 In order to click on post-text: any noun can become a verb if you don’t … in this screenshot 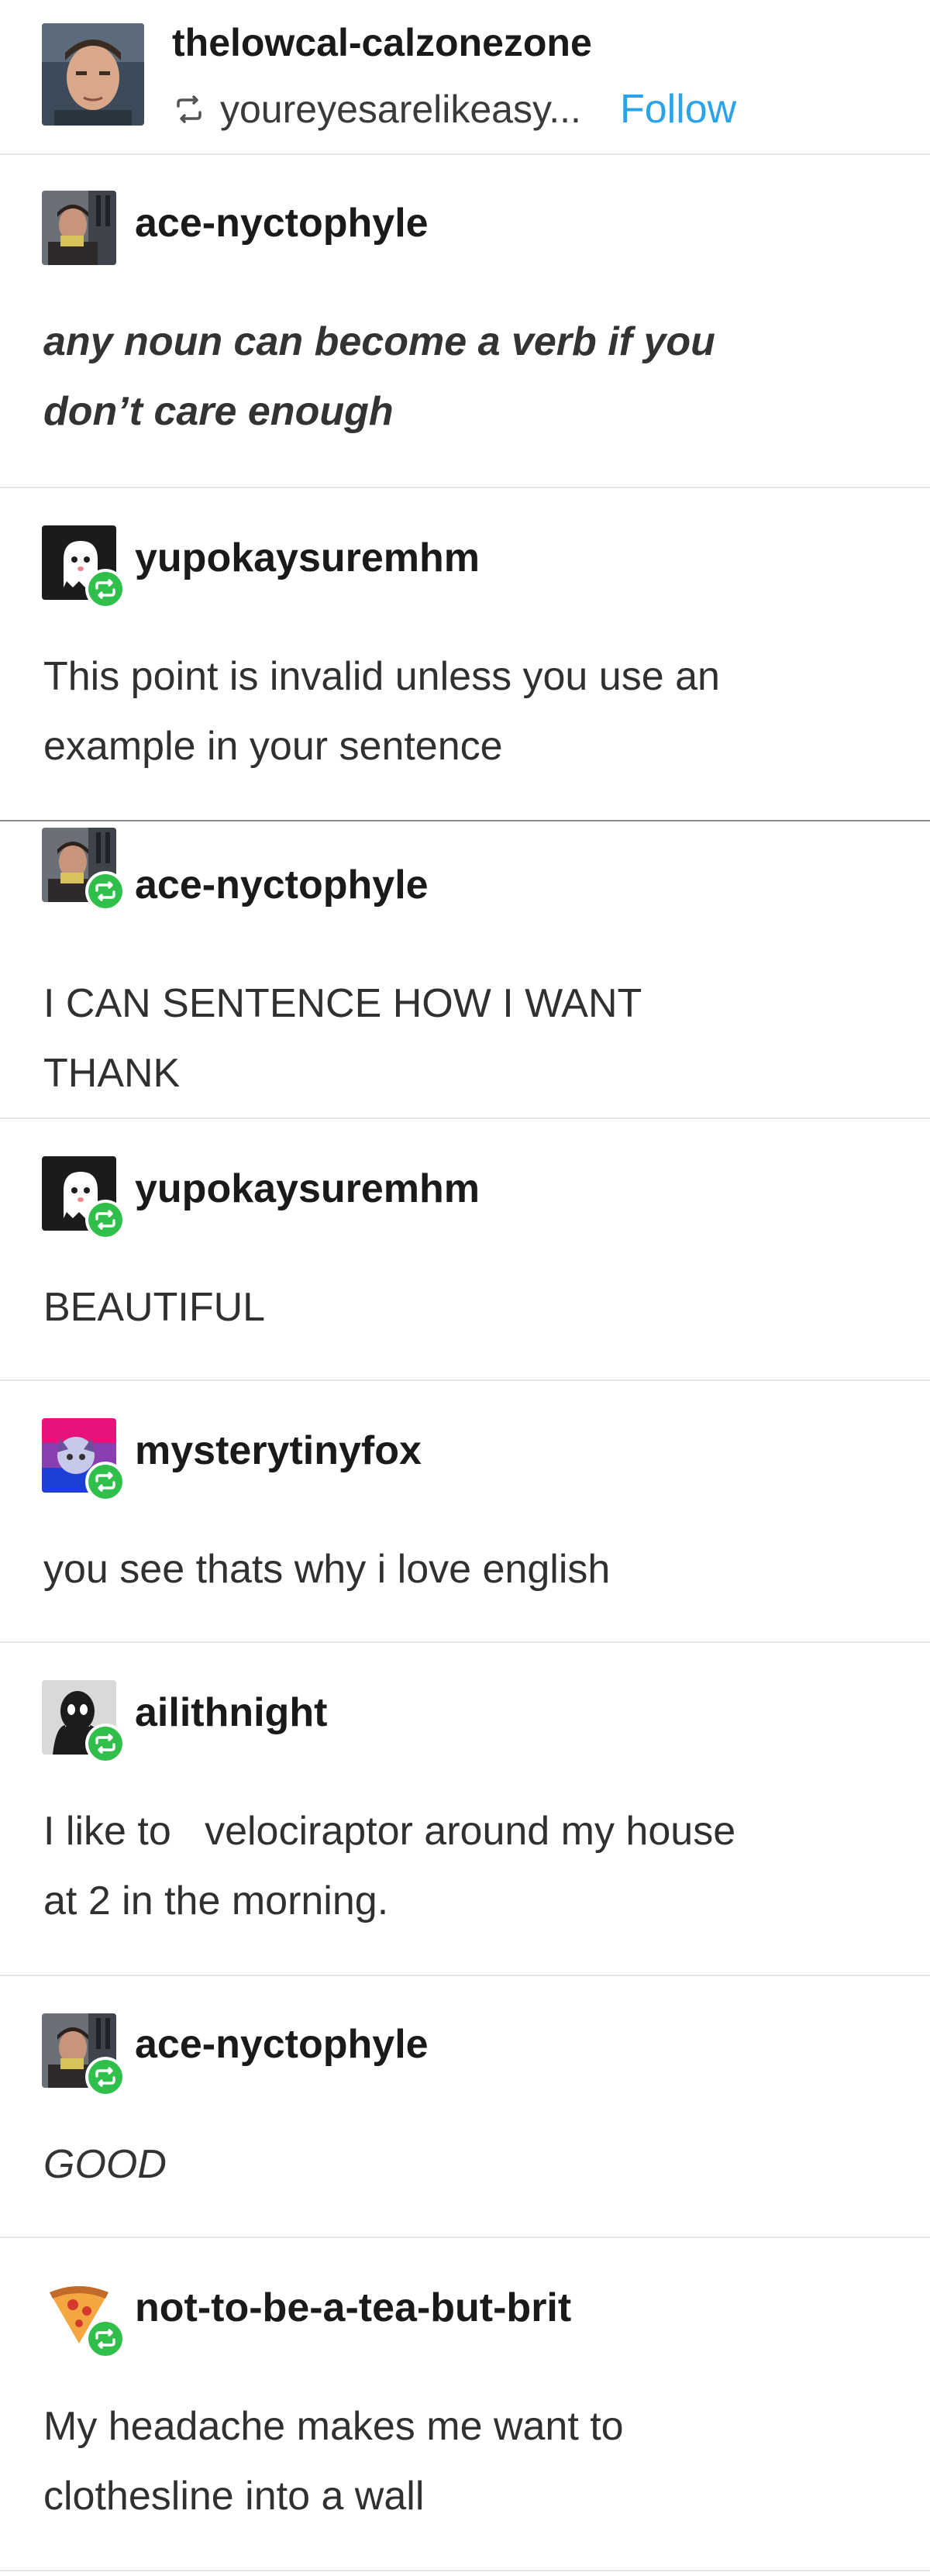, I will do `click(379, 376)`.